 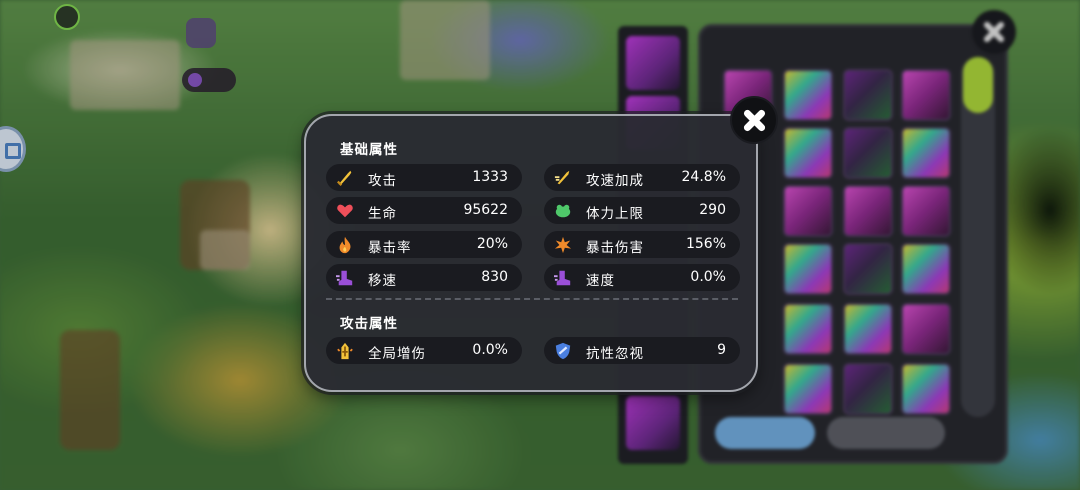 I want to click on stamina-icon, so click(x=563, y=211).